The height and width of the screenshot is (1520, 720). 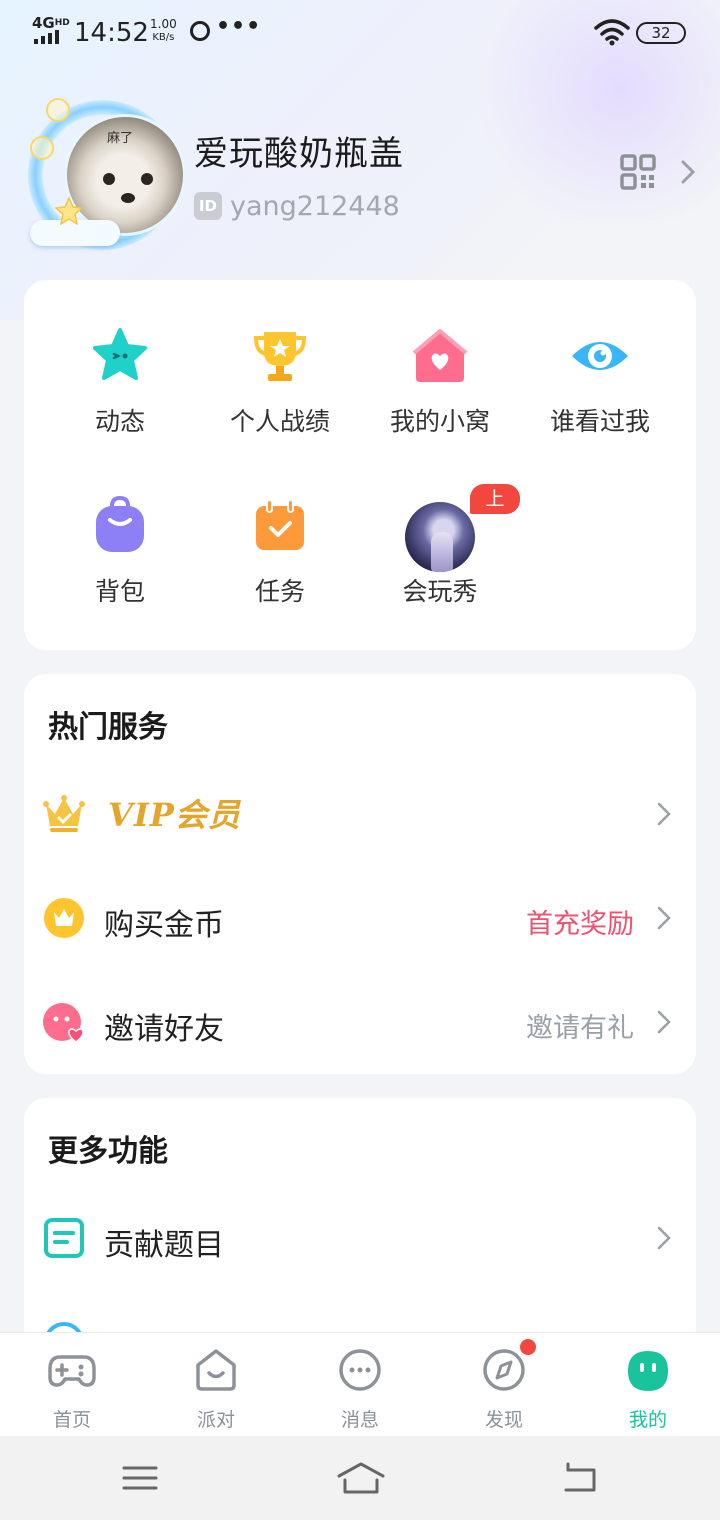 I want to click on avatar-frame: 麻了, so click(x=103, y=172).